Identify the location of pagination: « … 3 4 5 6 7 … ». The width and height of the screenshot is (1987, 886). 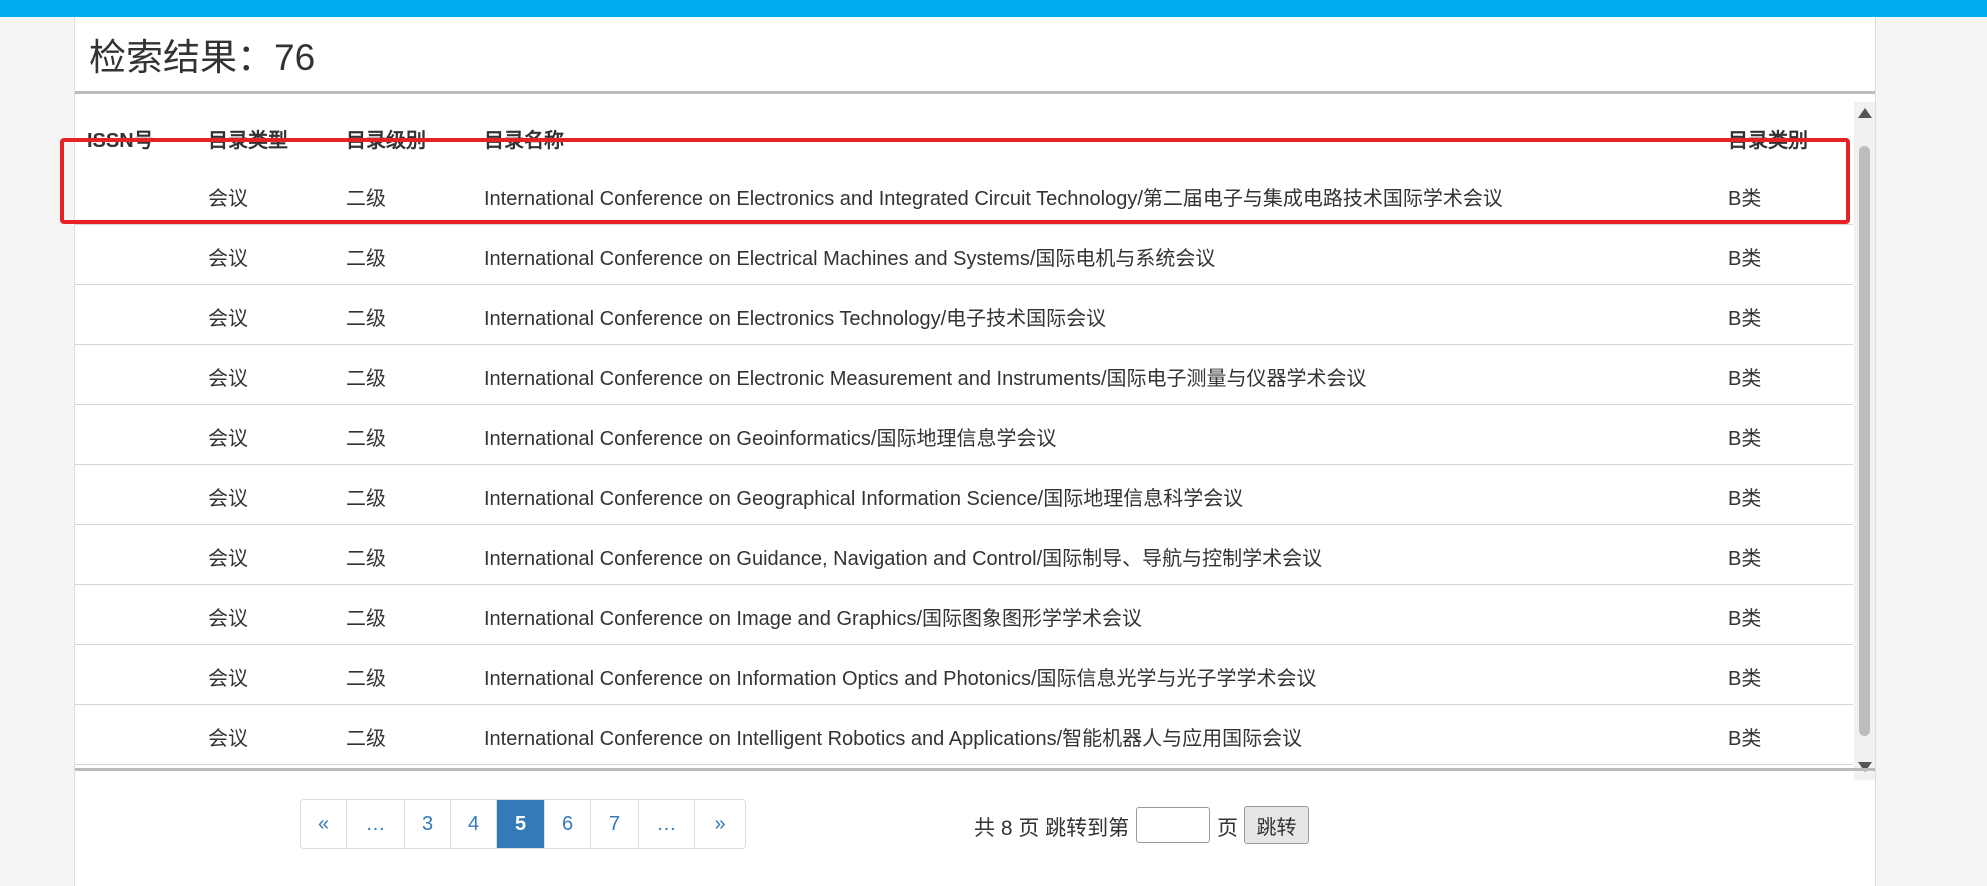
(523, 824).